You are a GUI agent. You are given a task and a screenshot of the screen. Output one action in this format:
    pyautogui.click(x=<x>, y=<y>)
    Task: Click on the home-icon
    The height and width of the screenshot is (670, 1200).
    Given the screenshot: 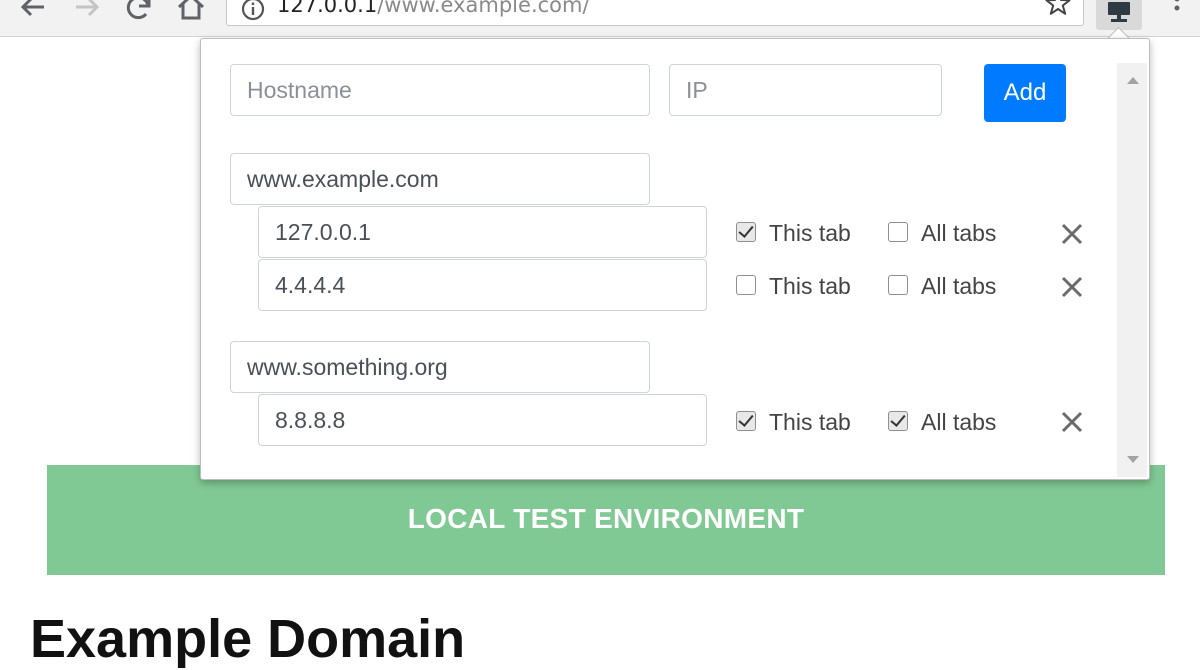 What is the action you would take?
    pyautogui.click(x=191, y=11)
    